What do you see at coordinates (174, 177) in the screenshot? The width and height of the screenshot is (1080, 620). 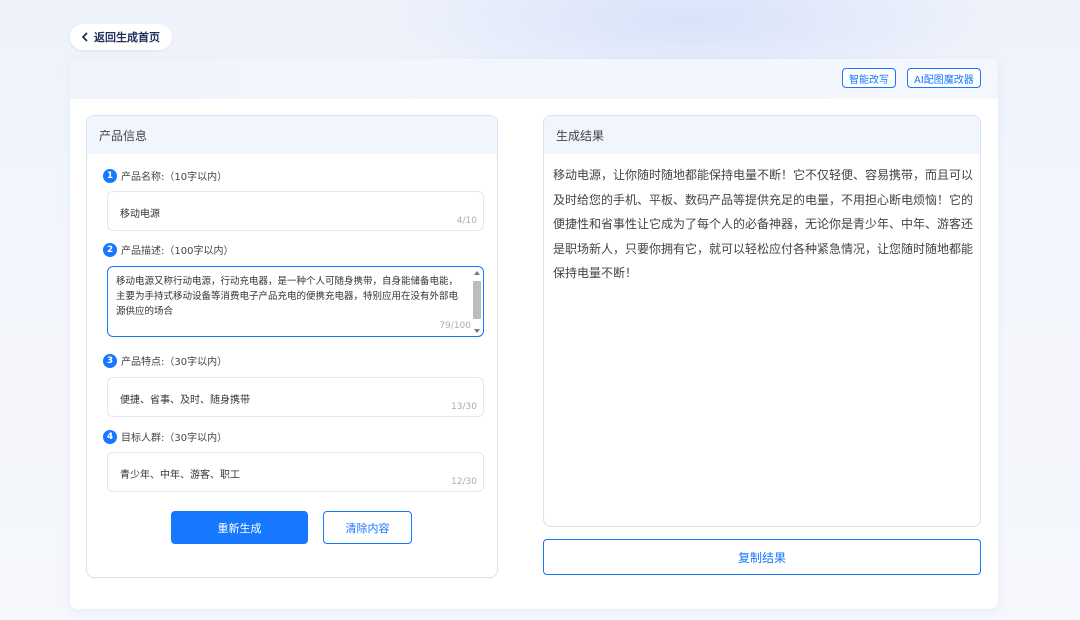 I see `field-label-text: 产品名称:（10字以内）` at bounding box center [174, 177].